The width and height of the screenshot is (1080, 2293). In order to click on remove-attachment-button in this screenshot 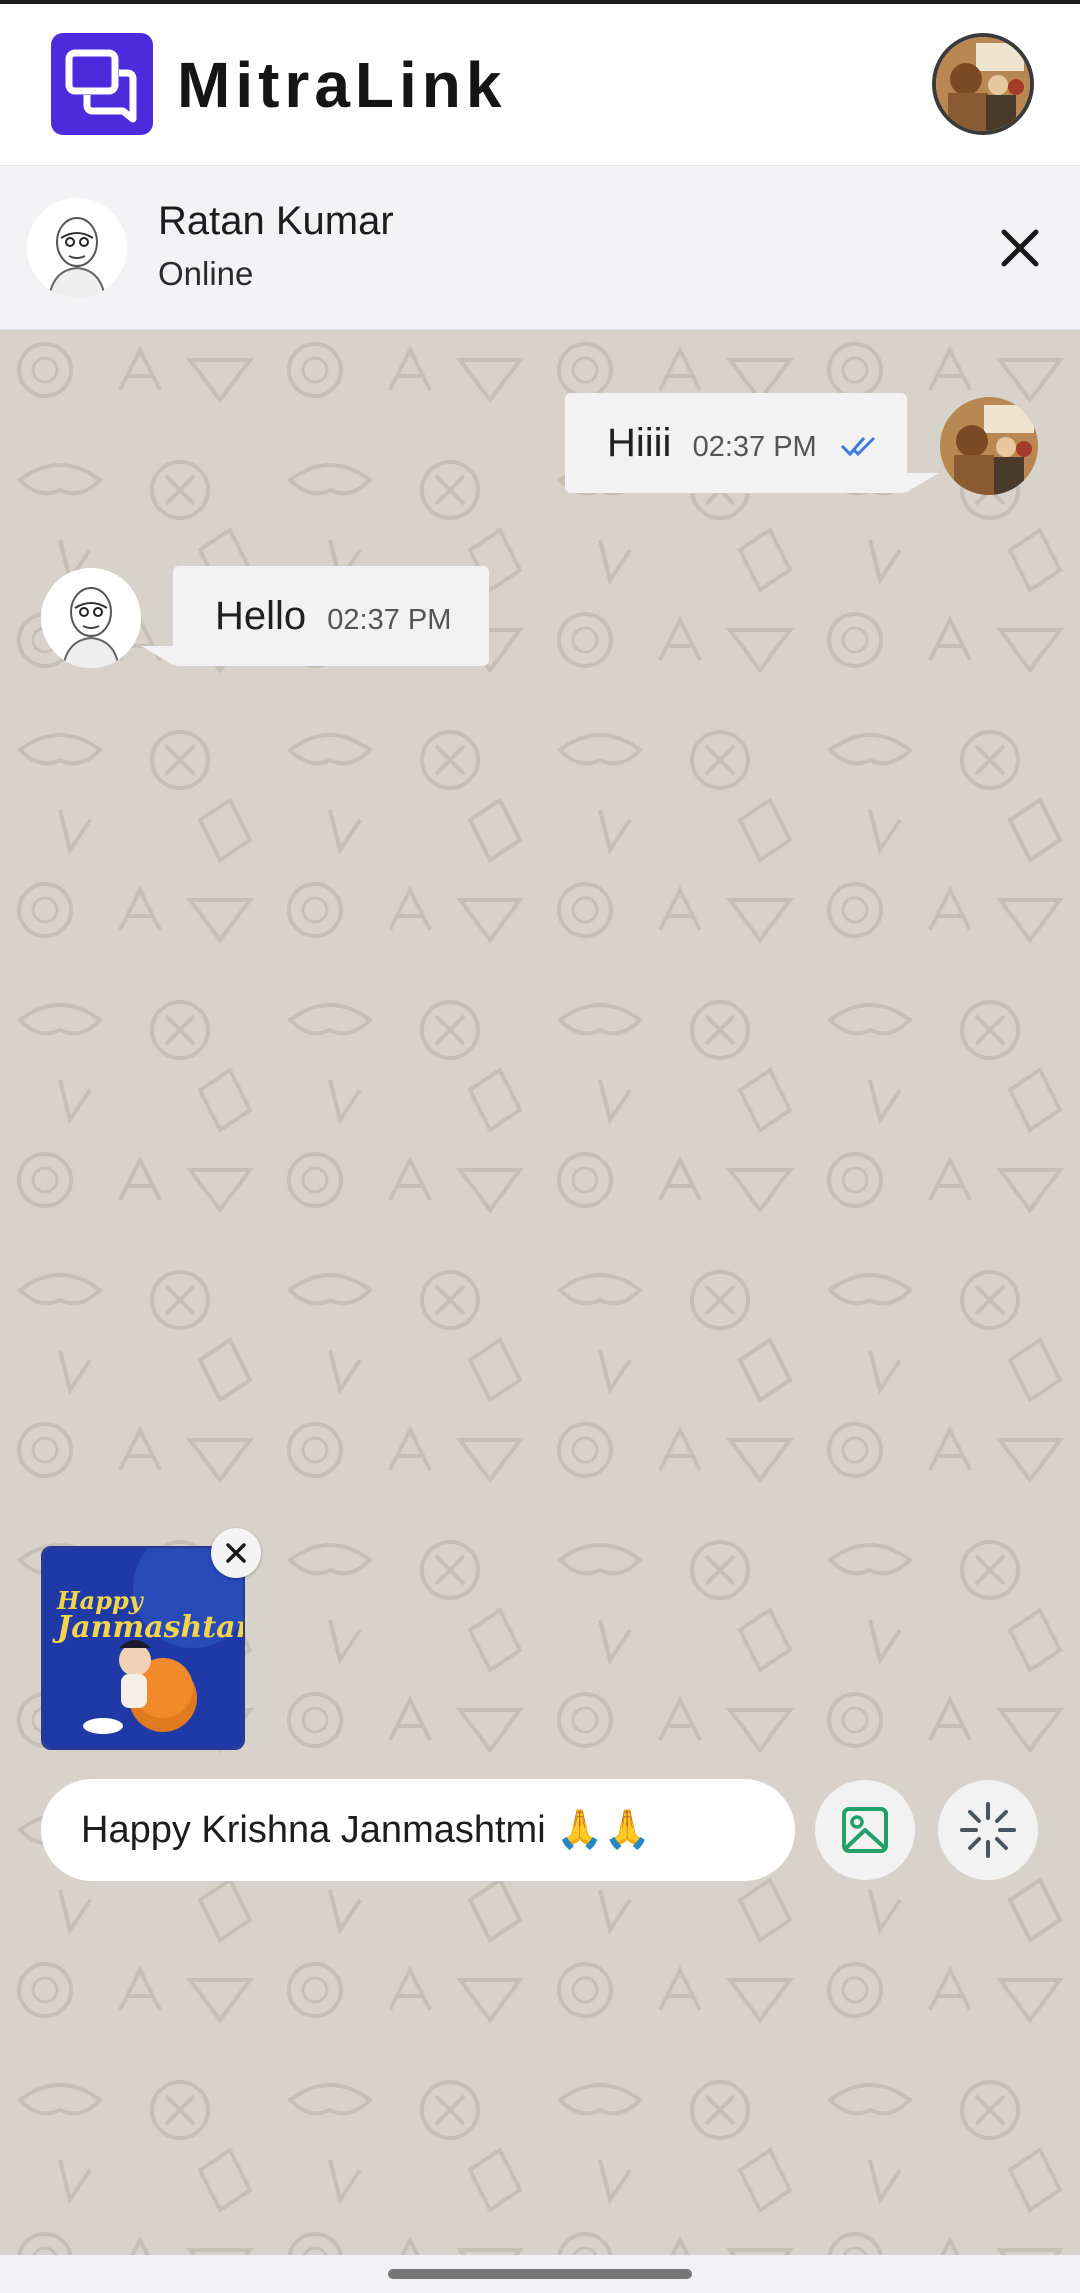, I will do `click(236, 1553)`.